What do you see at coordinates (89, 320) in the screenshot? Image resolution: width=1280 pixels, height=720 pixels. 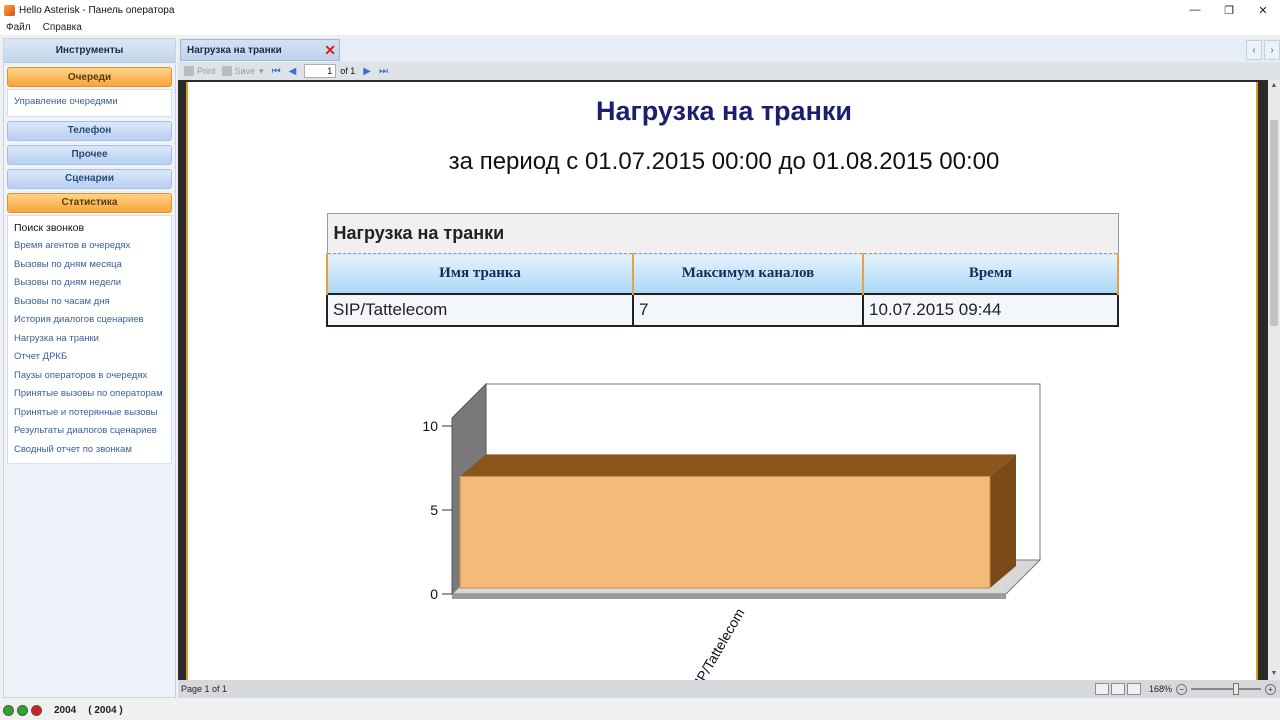 I see `link-scenario-history: История диалогов сценариев` at bounding box center [89, 320].